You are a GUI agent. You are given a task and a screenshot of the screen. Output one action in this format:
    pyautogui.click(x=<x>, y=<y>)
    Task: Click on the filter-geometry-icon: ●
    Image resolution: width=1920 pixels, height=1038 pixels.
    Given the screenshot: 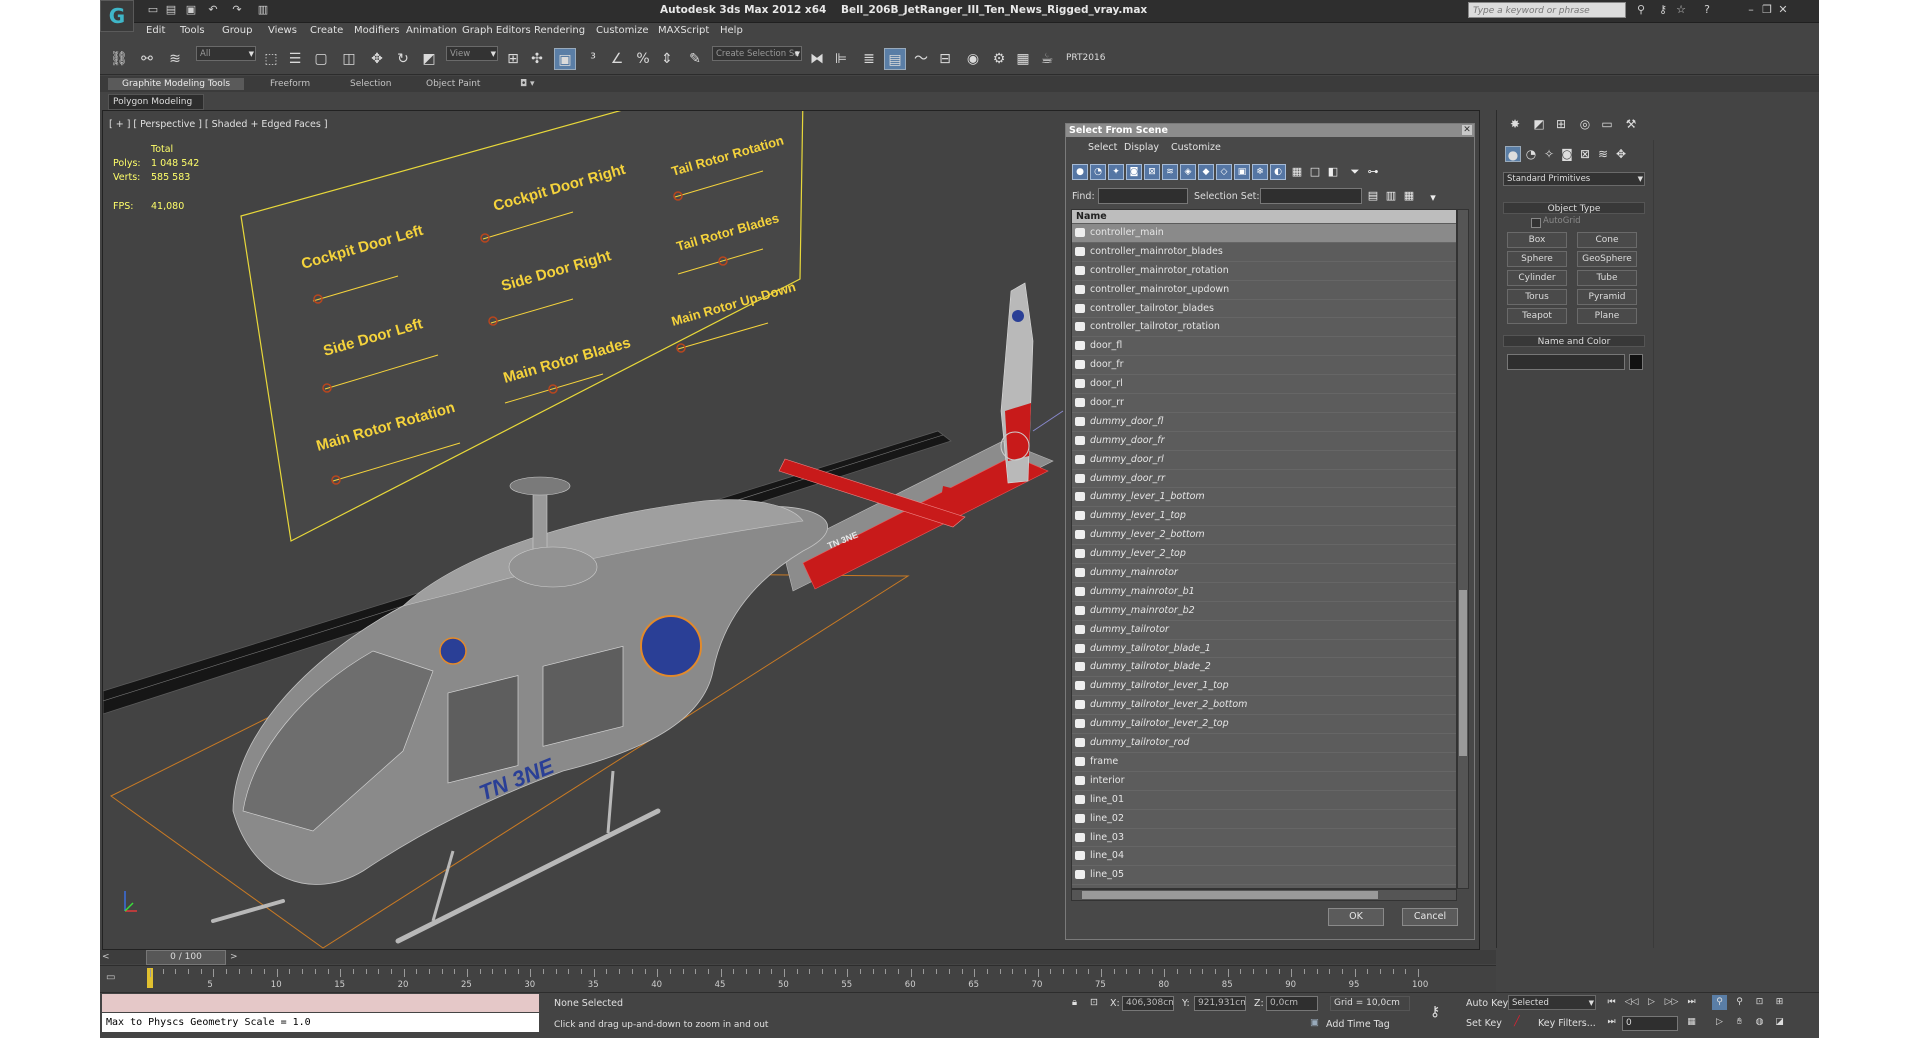 What is the action you would take?
    pyautogui.click(x=1080, y=172)
    